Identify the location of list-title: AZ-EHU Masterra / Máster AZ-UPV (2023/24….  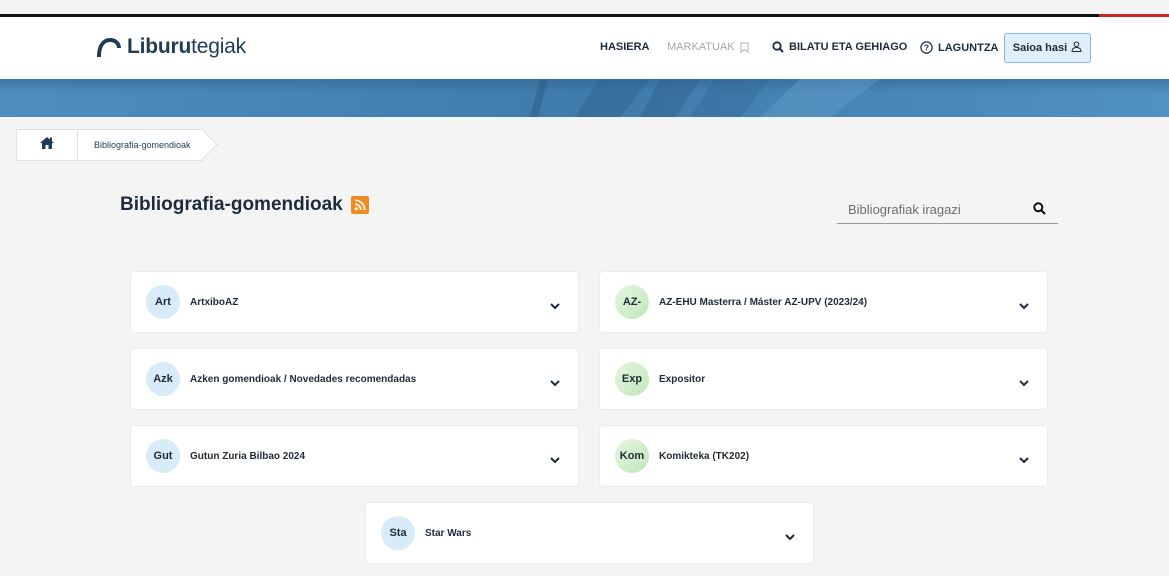
(763, 302).